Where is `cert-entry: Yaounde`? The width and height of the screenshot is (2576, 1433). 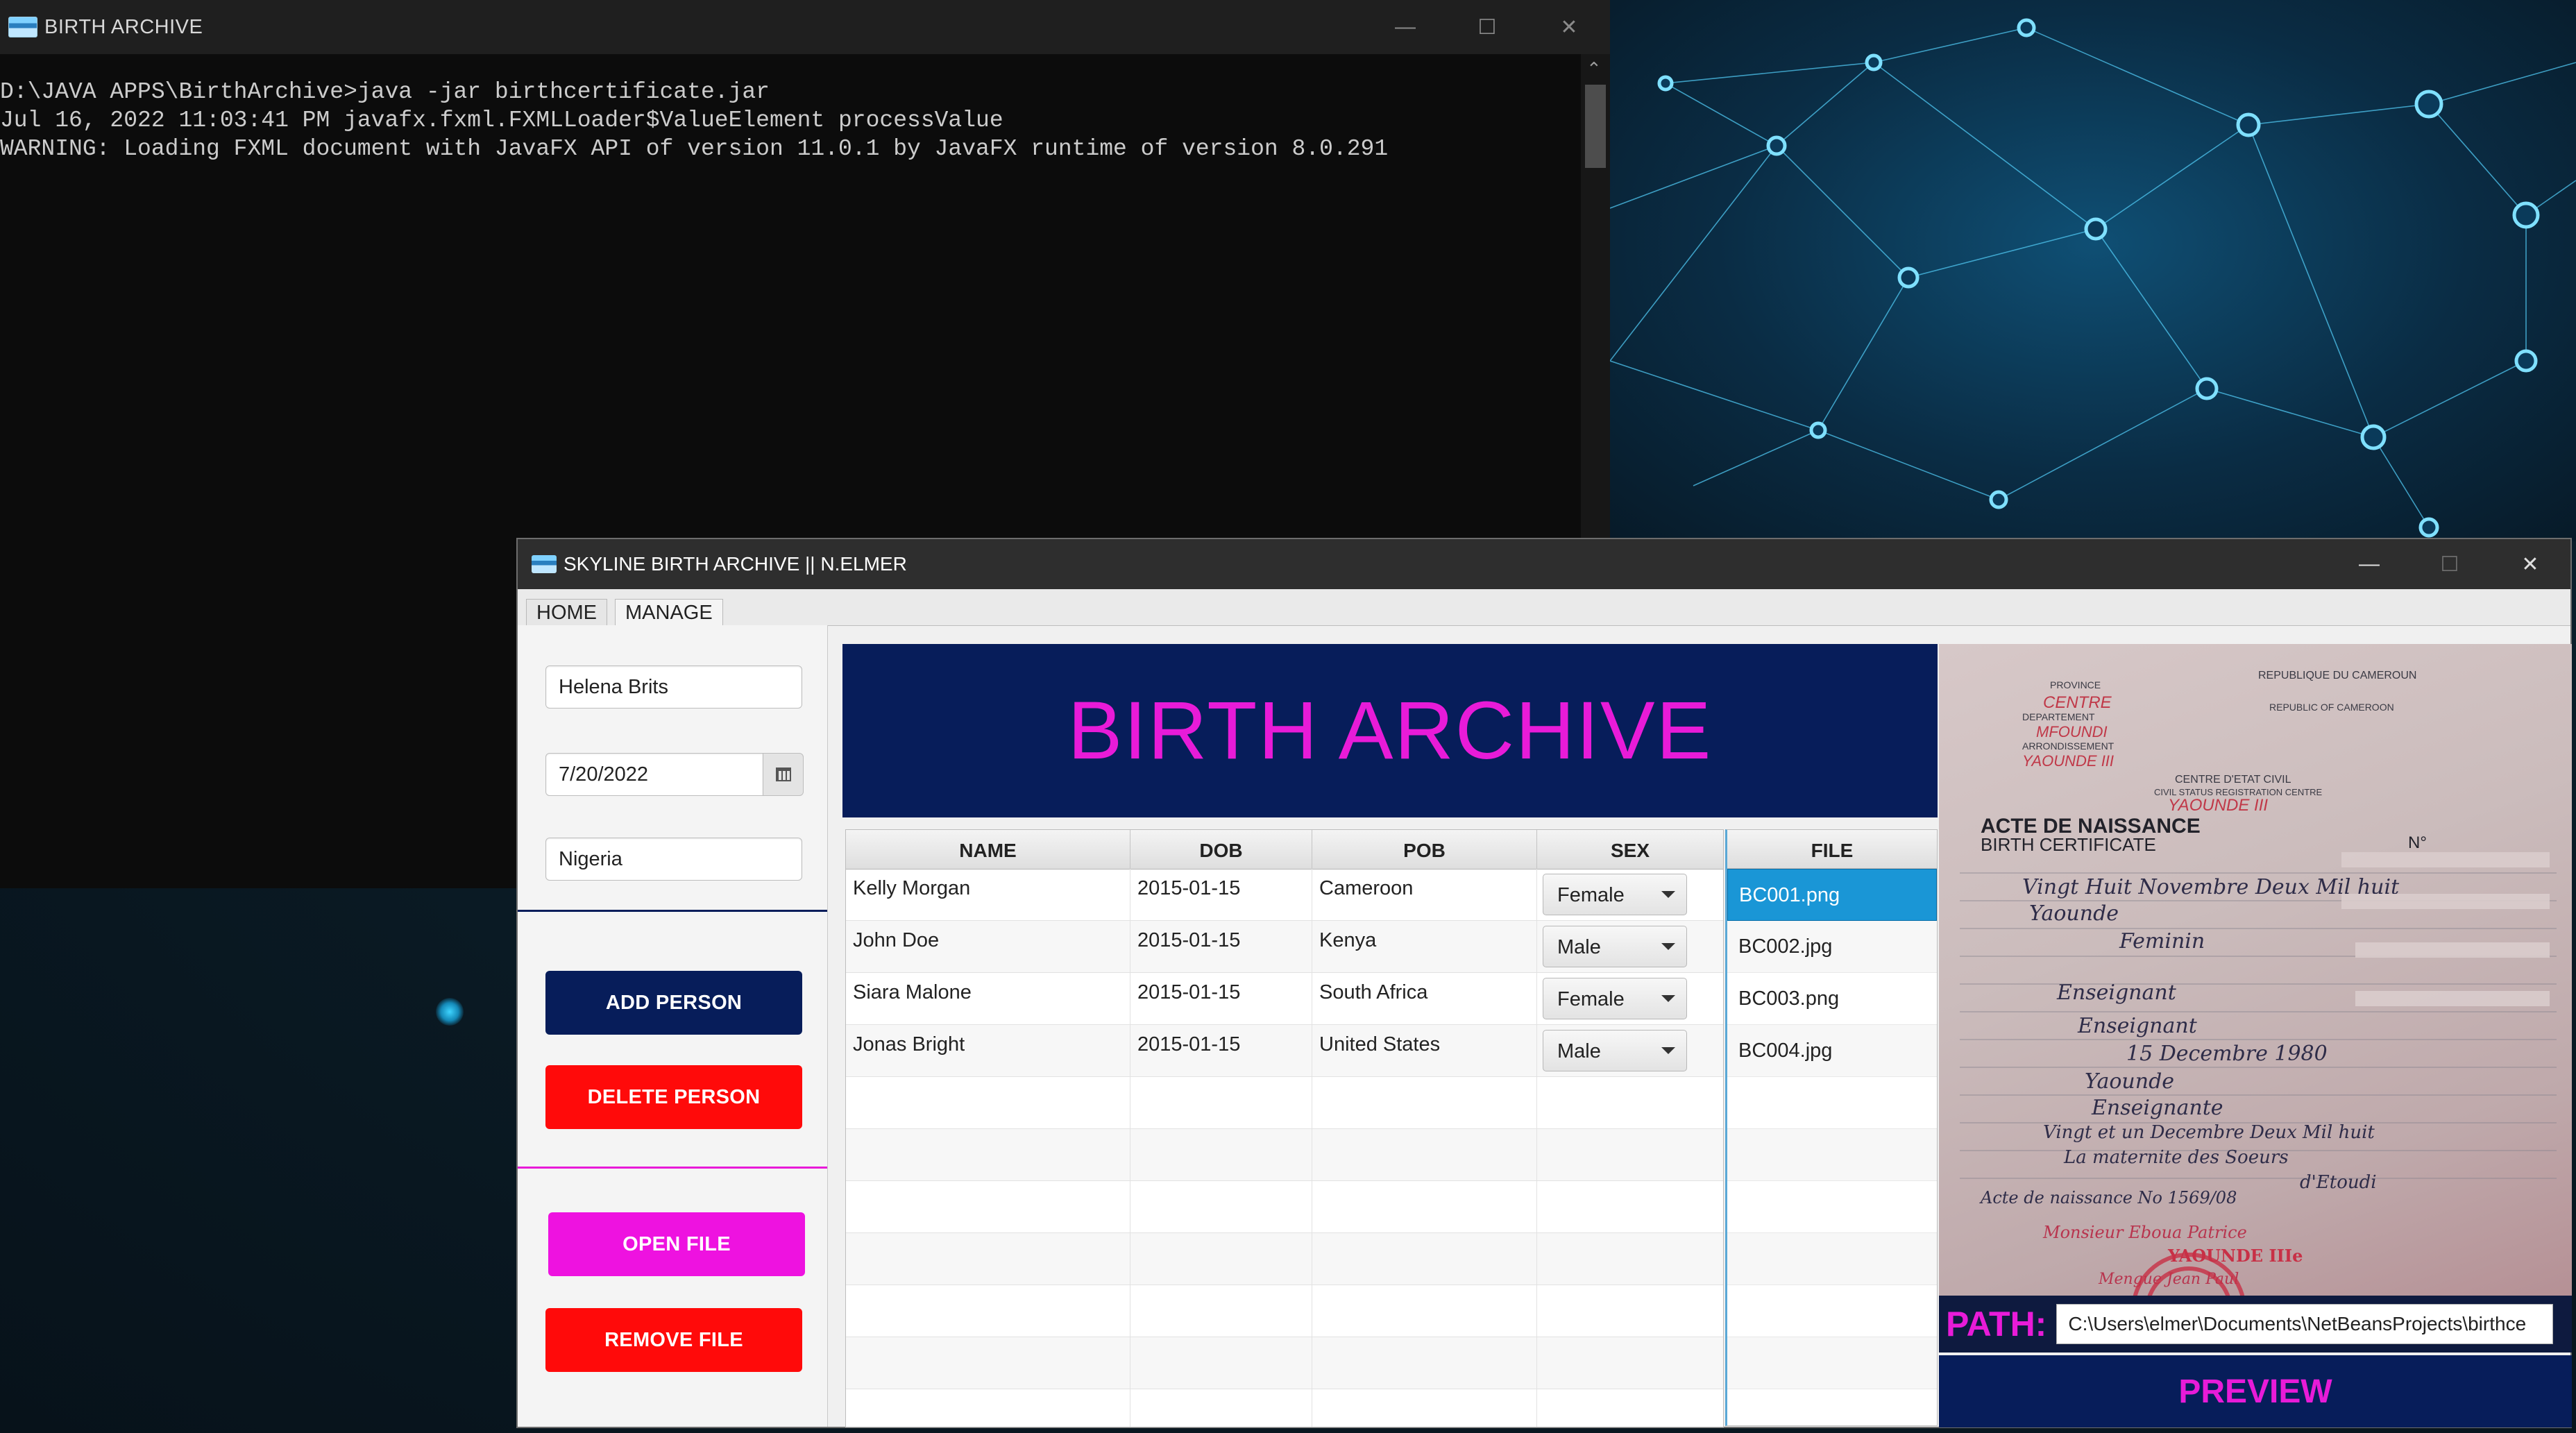
cert-entry: Yaounde is located at coordinates (2129, 1081).